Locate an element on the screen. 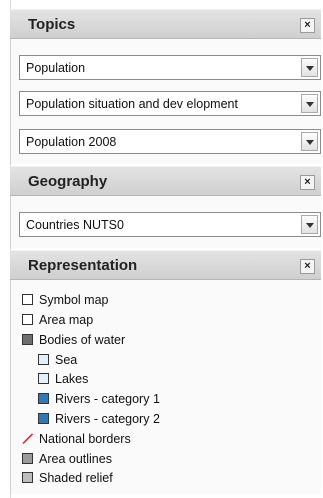 The height and width of the screenshot is (498, 323). topics-panel-title: Topics is located at coordinates (52, 24).